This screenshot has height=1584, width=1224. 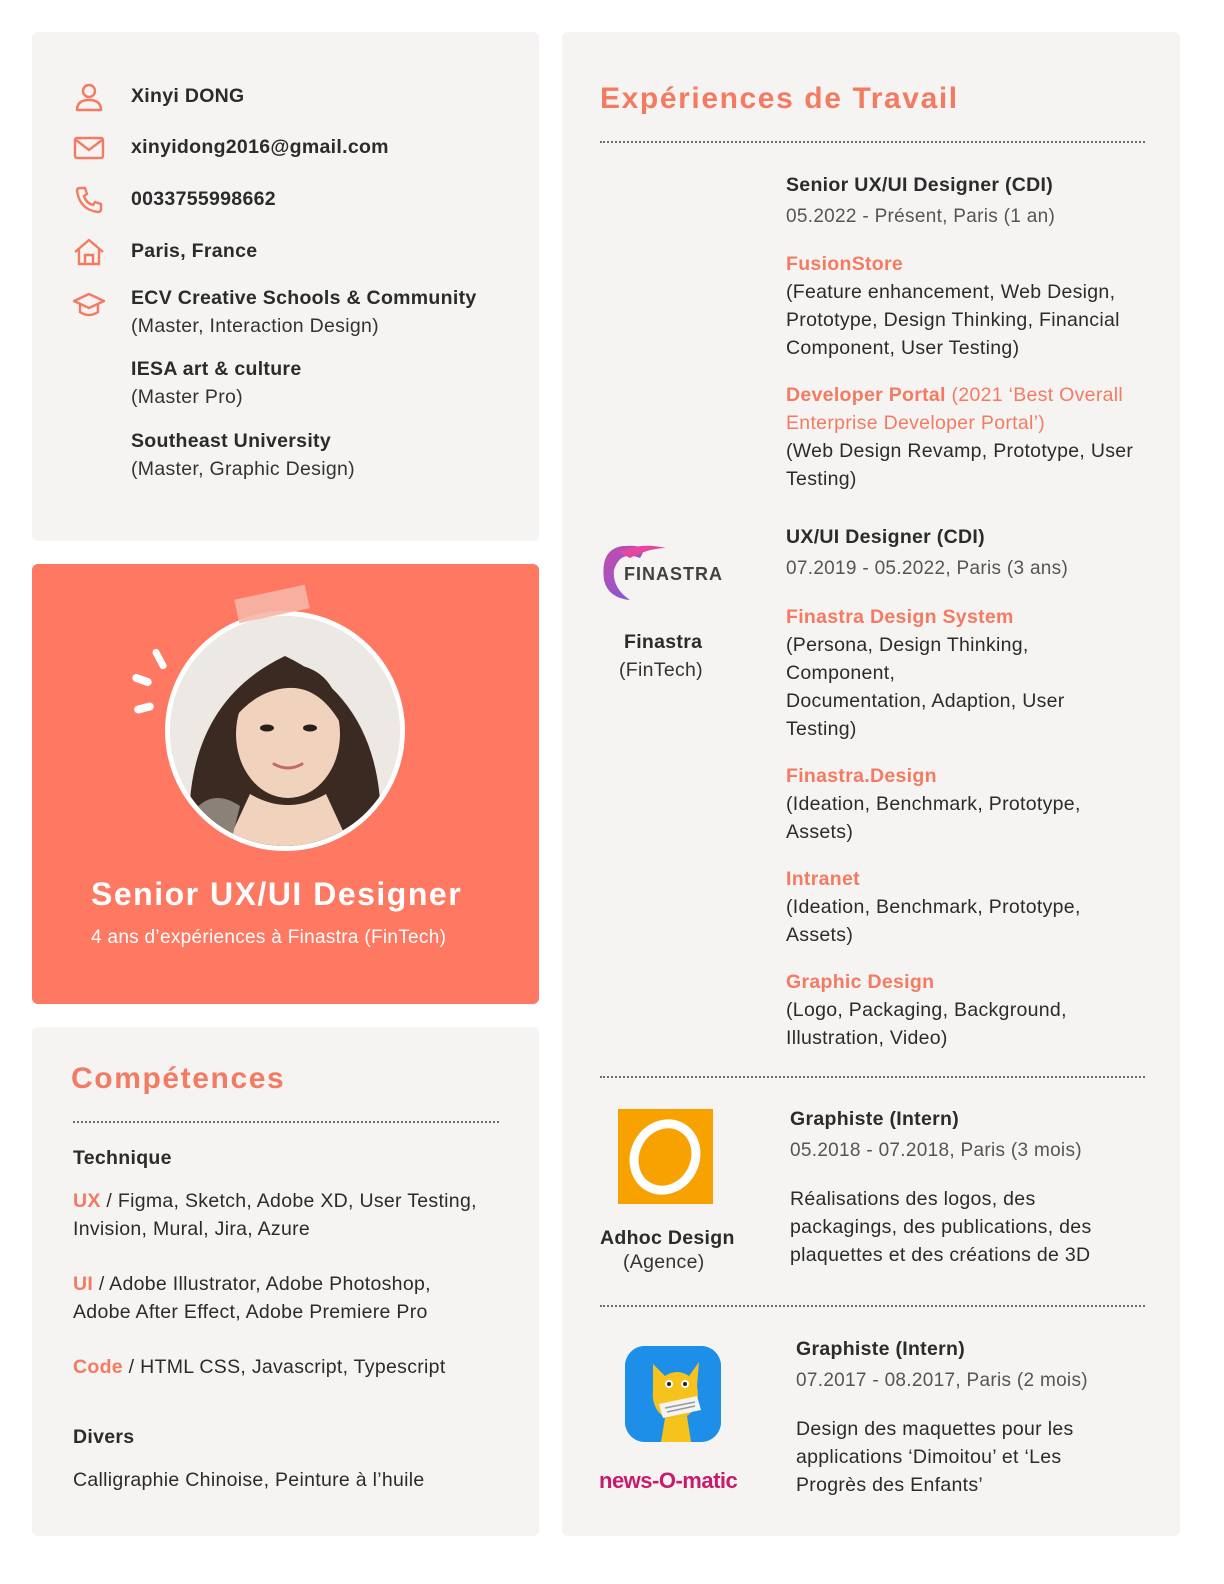 What do you see at coordinates (867, 1038) in the screenshot?
I see `project-detail: Illustration, Video)` at bounding box center [867, 1038].